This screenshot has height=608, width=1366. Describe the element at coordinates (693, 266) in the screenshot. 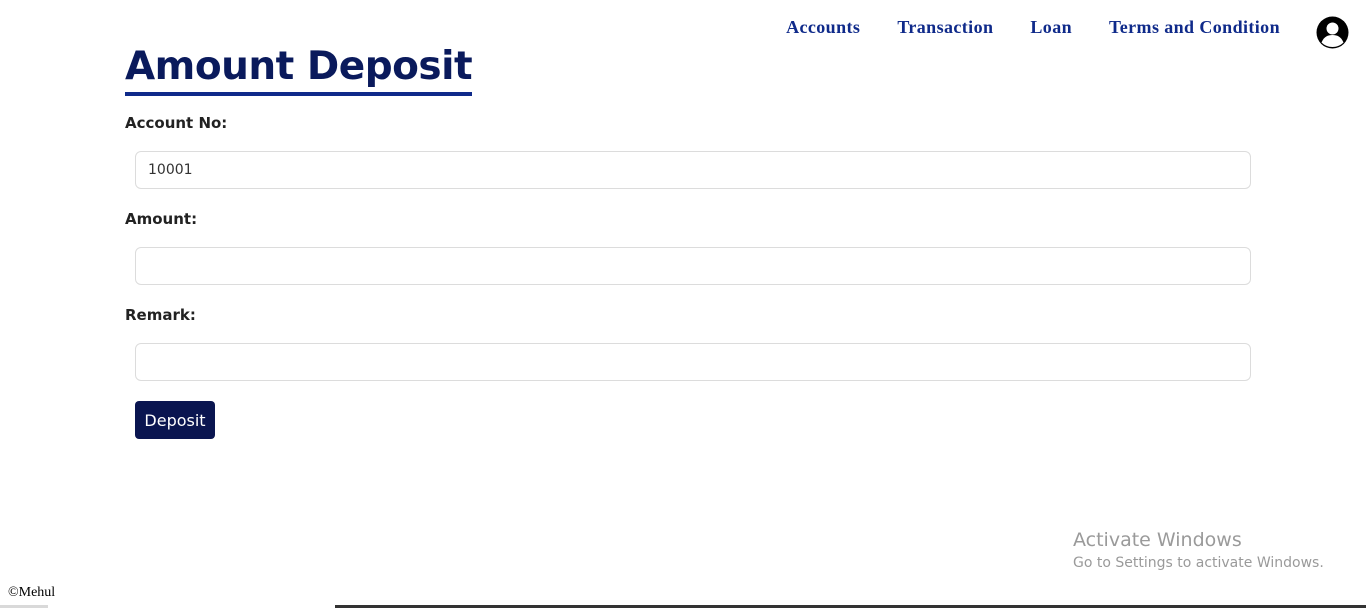

I see `amount-field` at that location.